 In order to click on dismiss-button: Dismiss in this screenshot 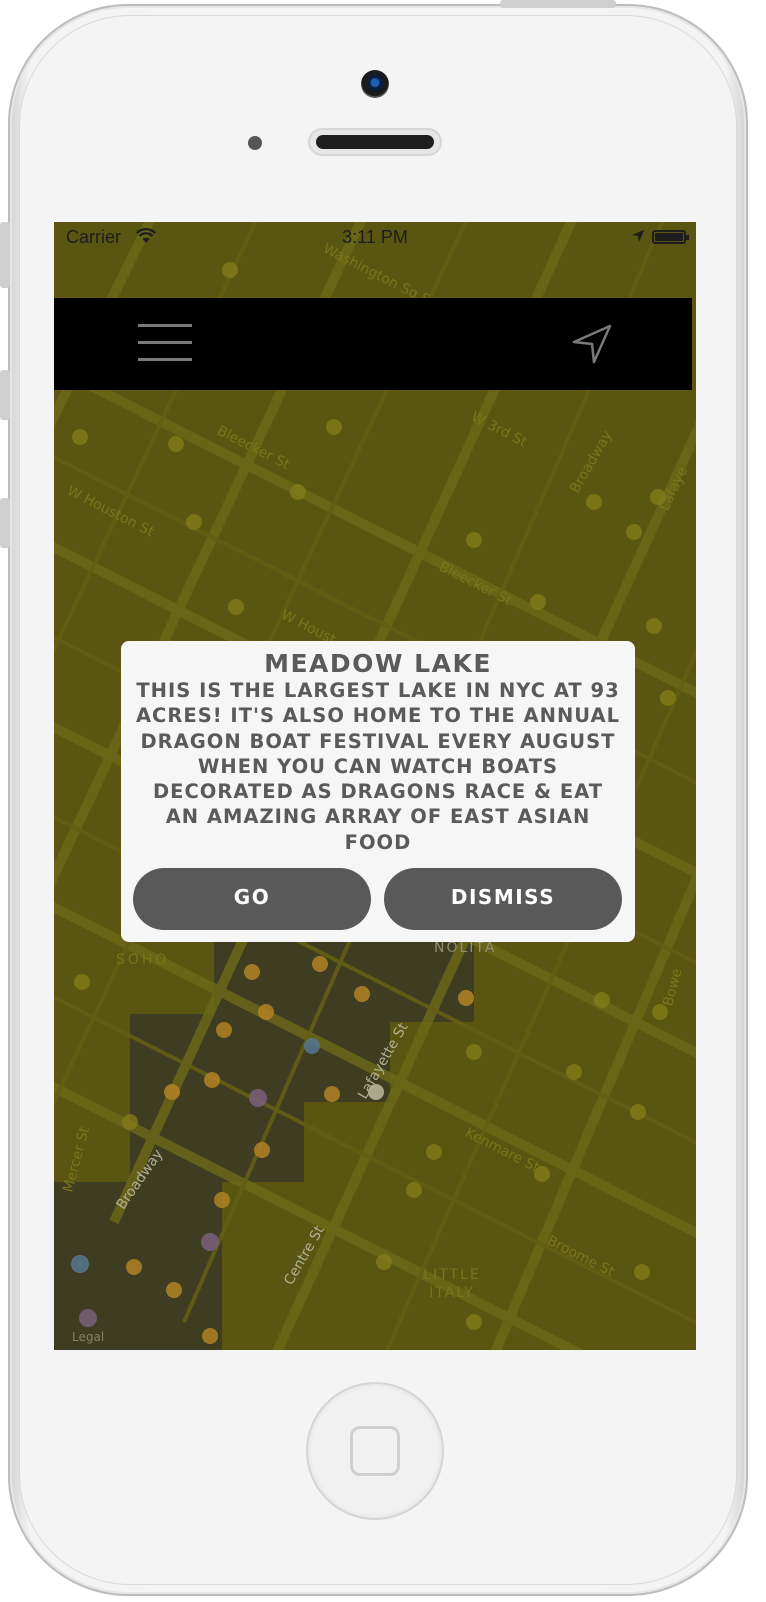, I will do `click(503, 899)`.